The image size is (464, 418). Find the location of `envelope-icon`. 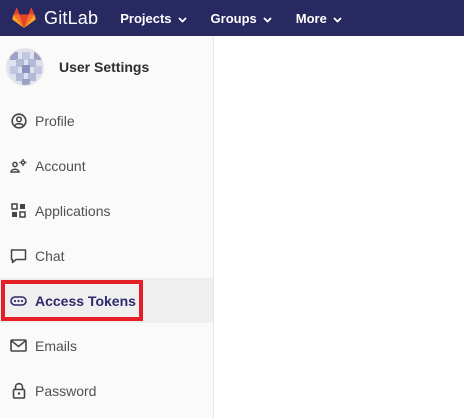

envelope-icon is located at coordinates (18, 345).